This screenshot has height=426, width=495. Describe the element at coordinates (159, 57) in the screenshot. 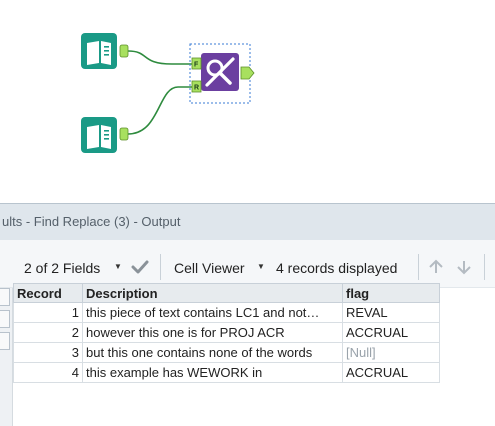

I see `connector-input1-to-f` at that location.